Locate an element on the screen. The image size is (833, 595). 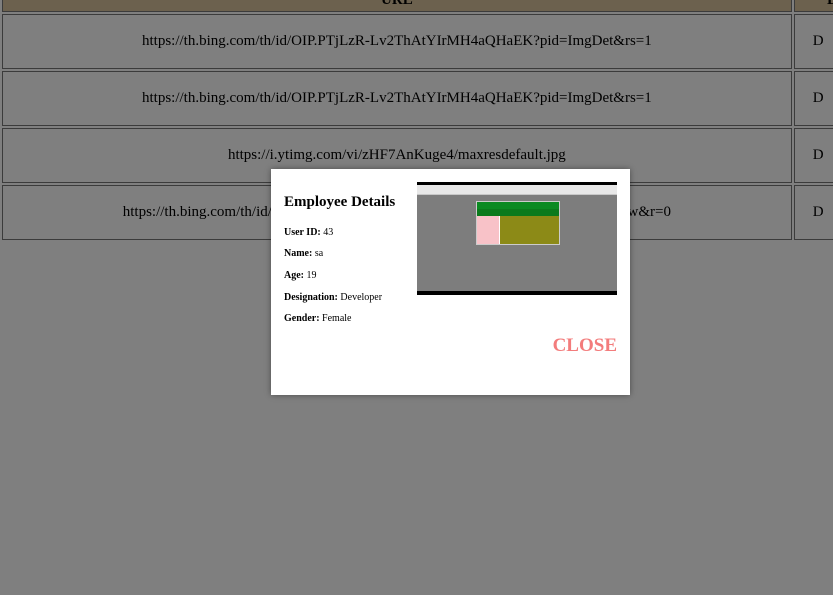
detail-designation: Designation: Developer is located at coordinates (333, 297).